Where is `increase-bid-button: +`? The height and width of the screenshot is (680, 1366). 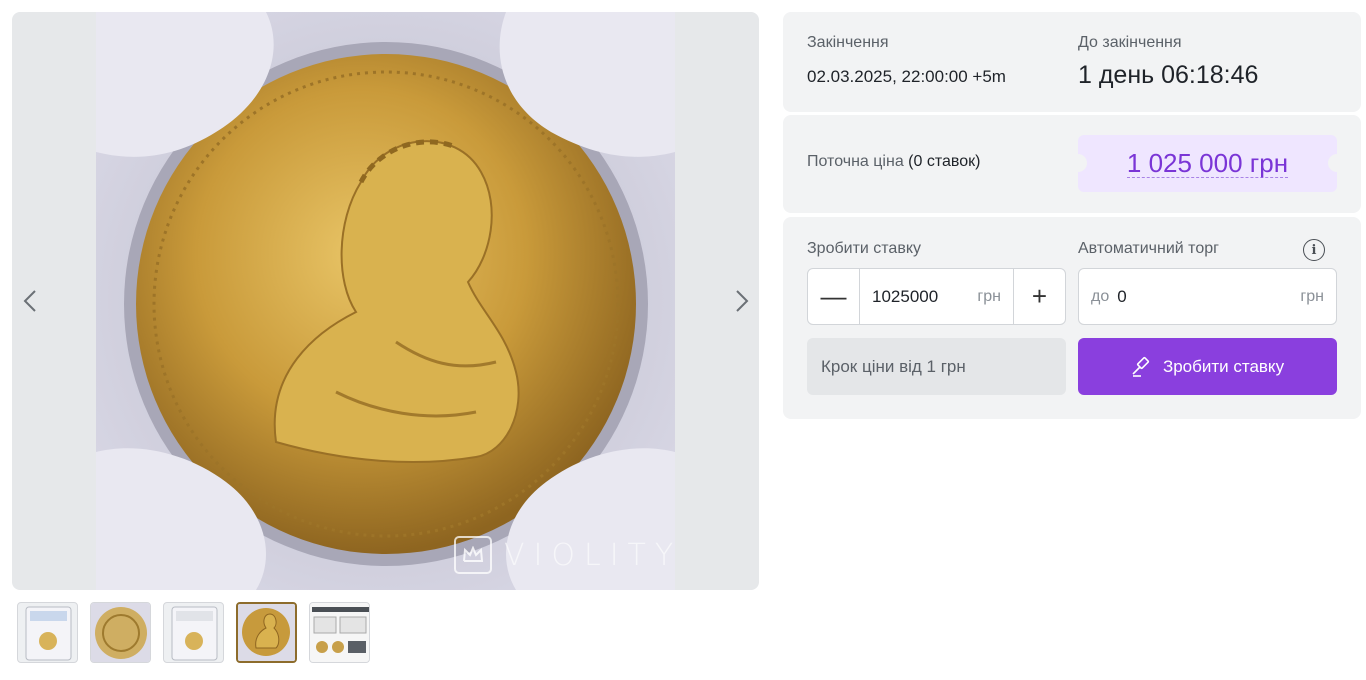 increase-bid-button: + is located at coordinates (1039, 296).